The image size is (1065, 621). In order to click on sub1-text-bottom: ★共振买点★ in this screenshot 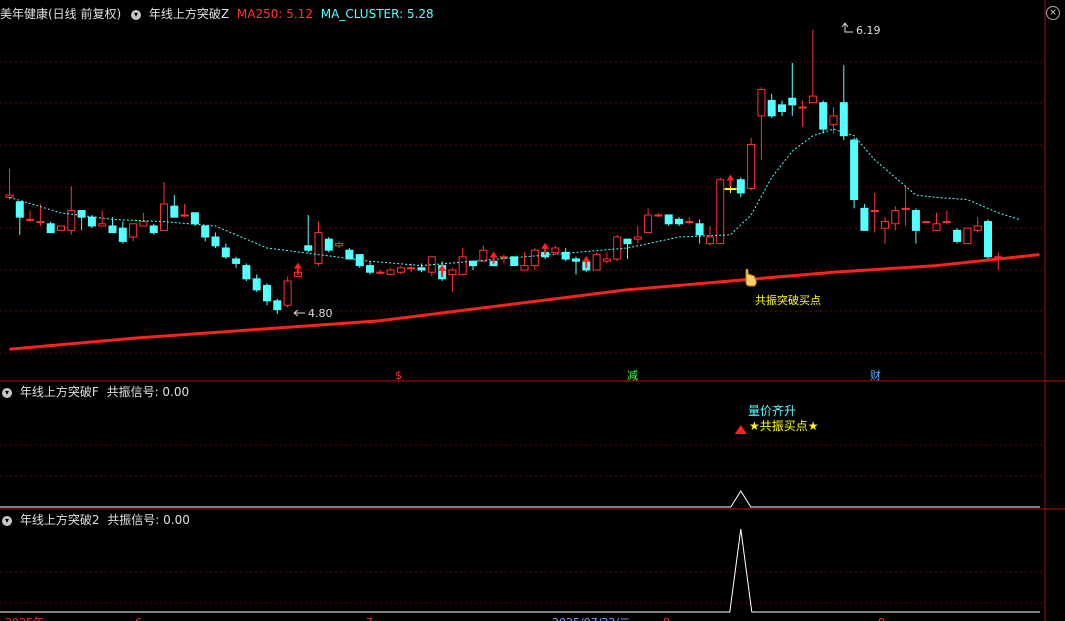, I will do `click(784, 426)`.